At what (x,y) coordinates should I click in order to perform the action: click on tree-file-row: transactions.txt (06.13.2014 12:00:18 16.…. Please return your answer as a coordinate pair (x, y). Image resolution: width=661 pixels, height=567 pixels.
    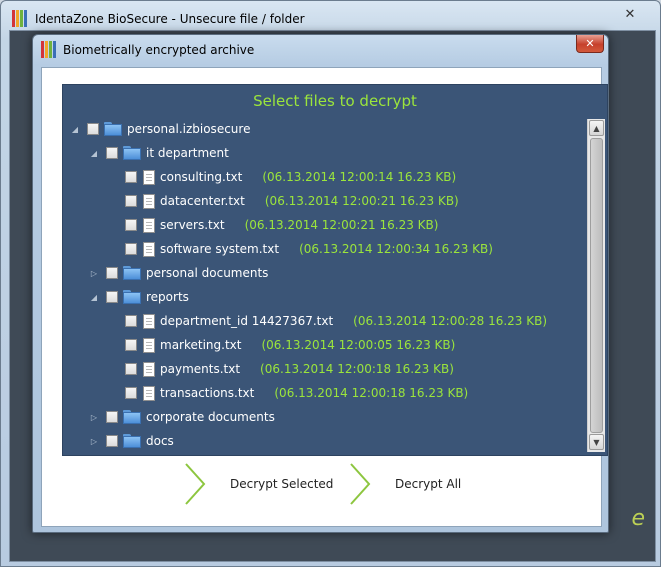
    Looking at the image, I should click on (287, 393).